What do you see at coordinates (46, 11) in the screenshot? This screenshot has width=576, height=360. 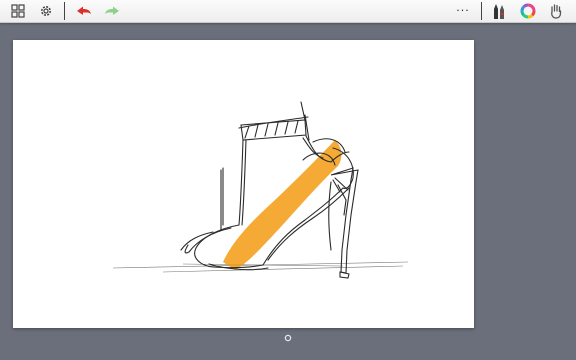 I see `settings-gear-icon` at bounding box center [46, 11].